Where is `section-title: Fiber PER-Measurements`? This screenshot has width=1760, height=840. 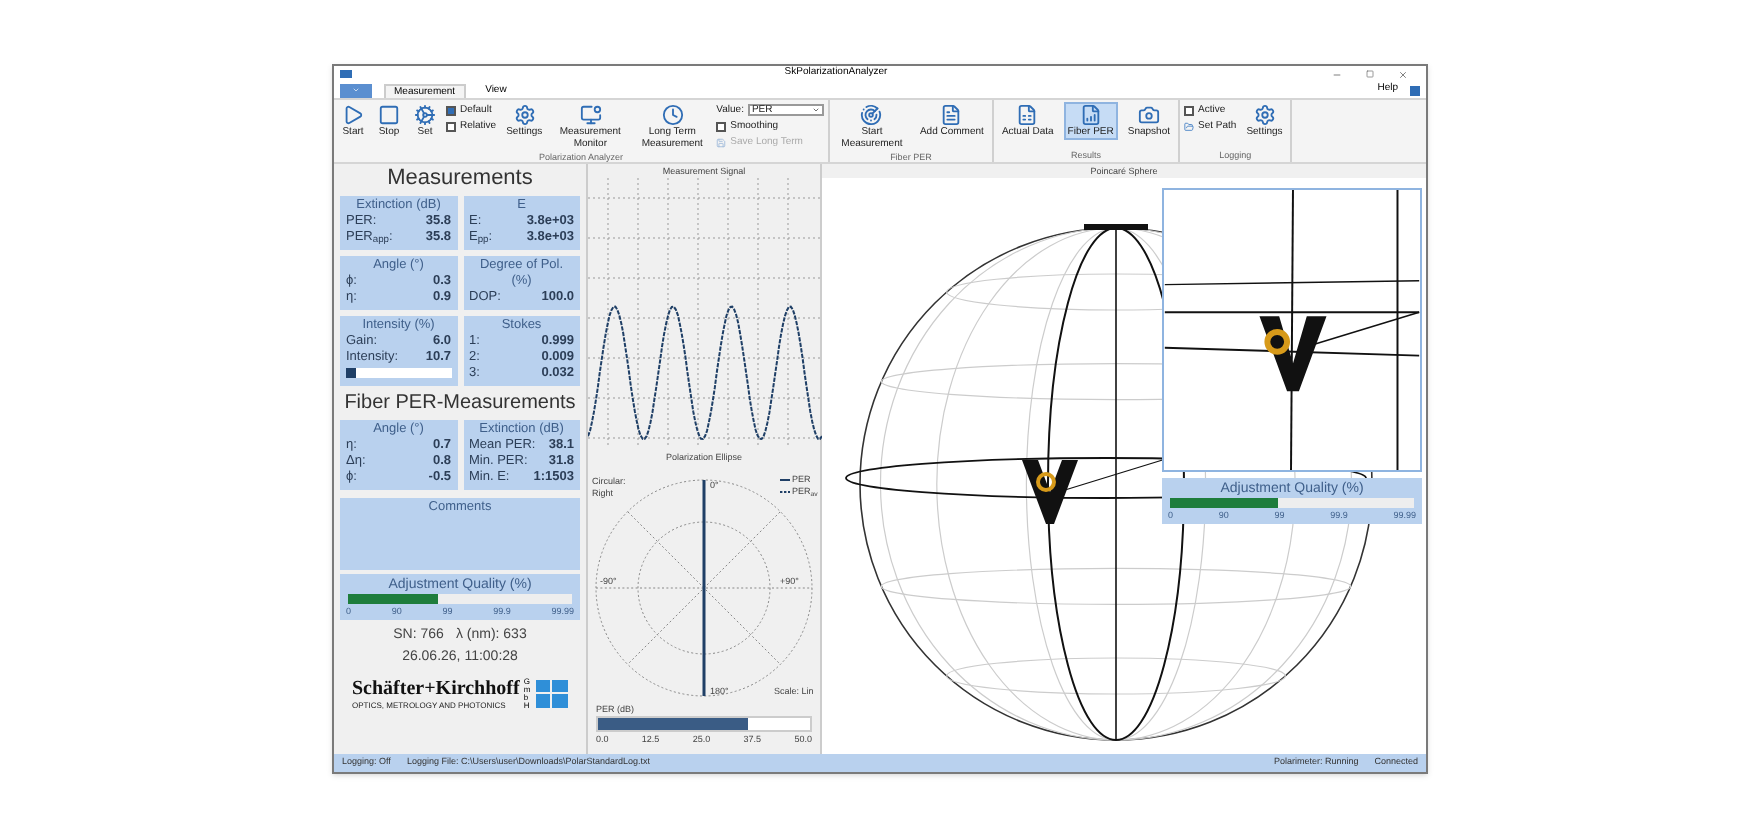 section-title: Fiber PER-Measurements is located at coordinates (460, 403).